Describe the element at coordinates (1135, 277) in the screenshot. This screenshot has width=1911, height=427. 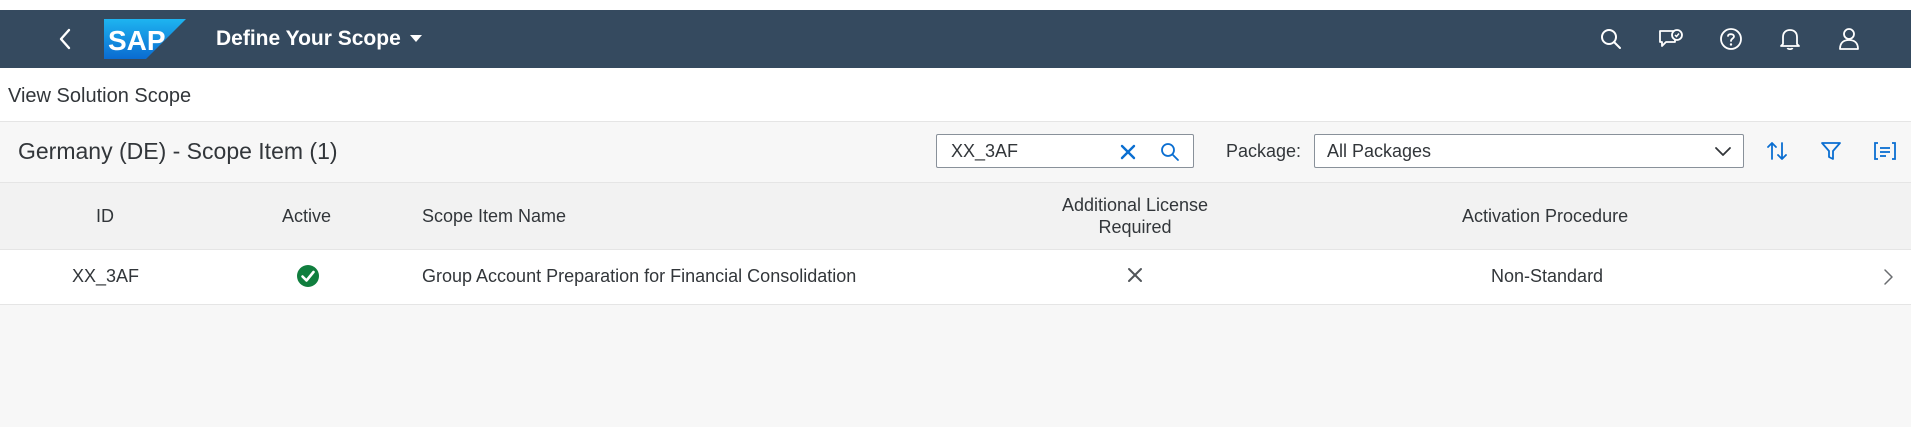
I see `license-not-required-icon` at that location.